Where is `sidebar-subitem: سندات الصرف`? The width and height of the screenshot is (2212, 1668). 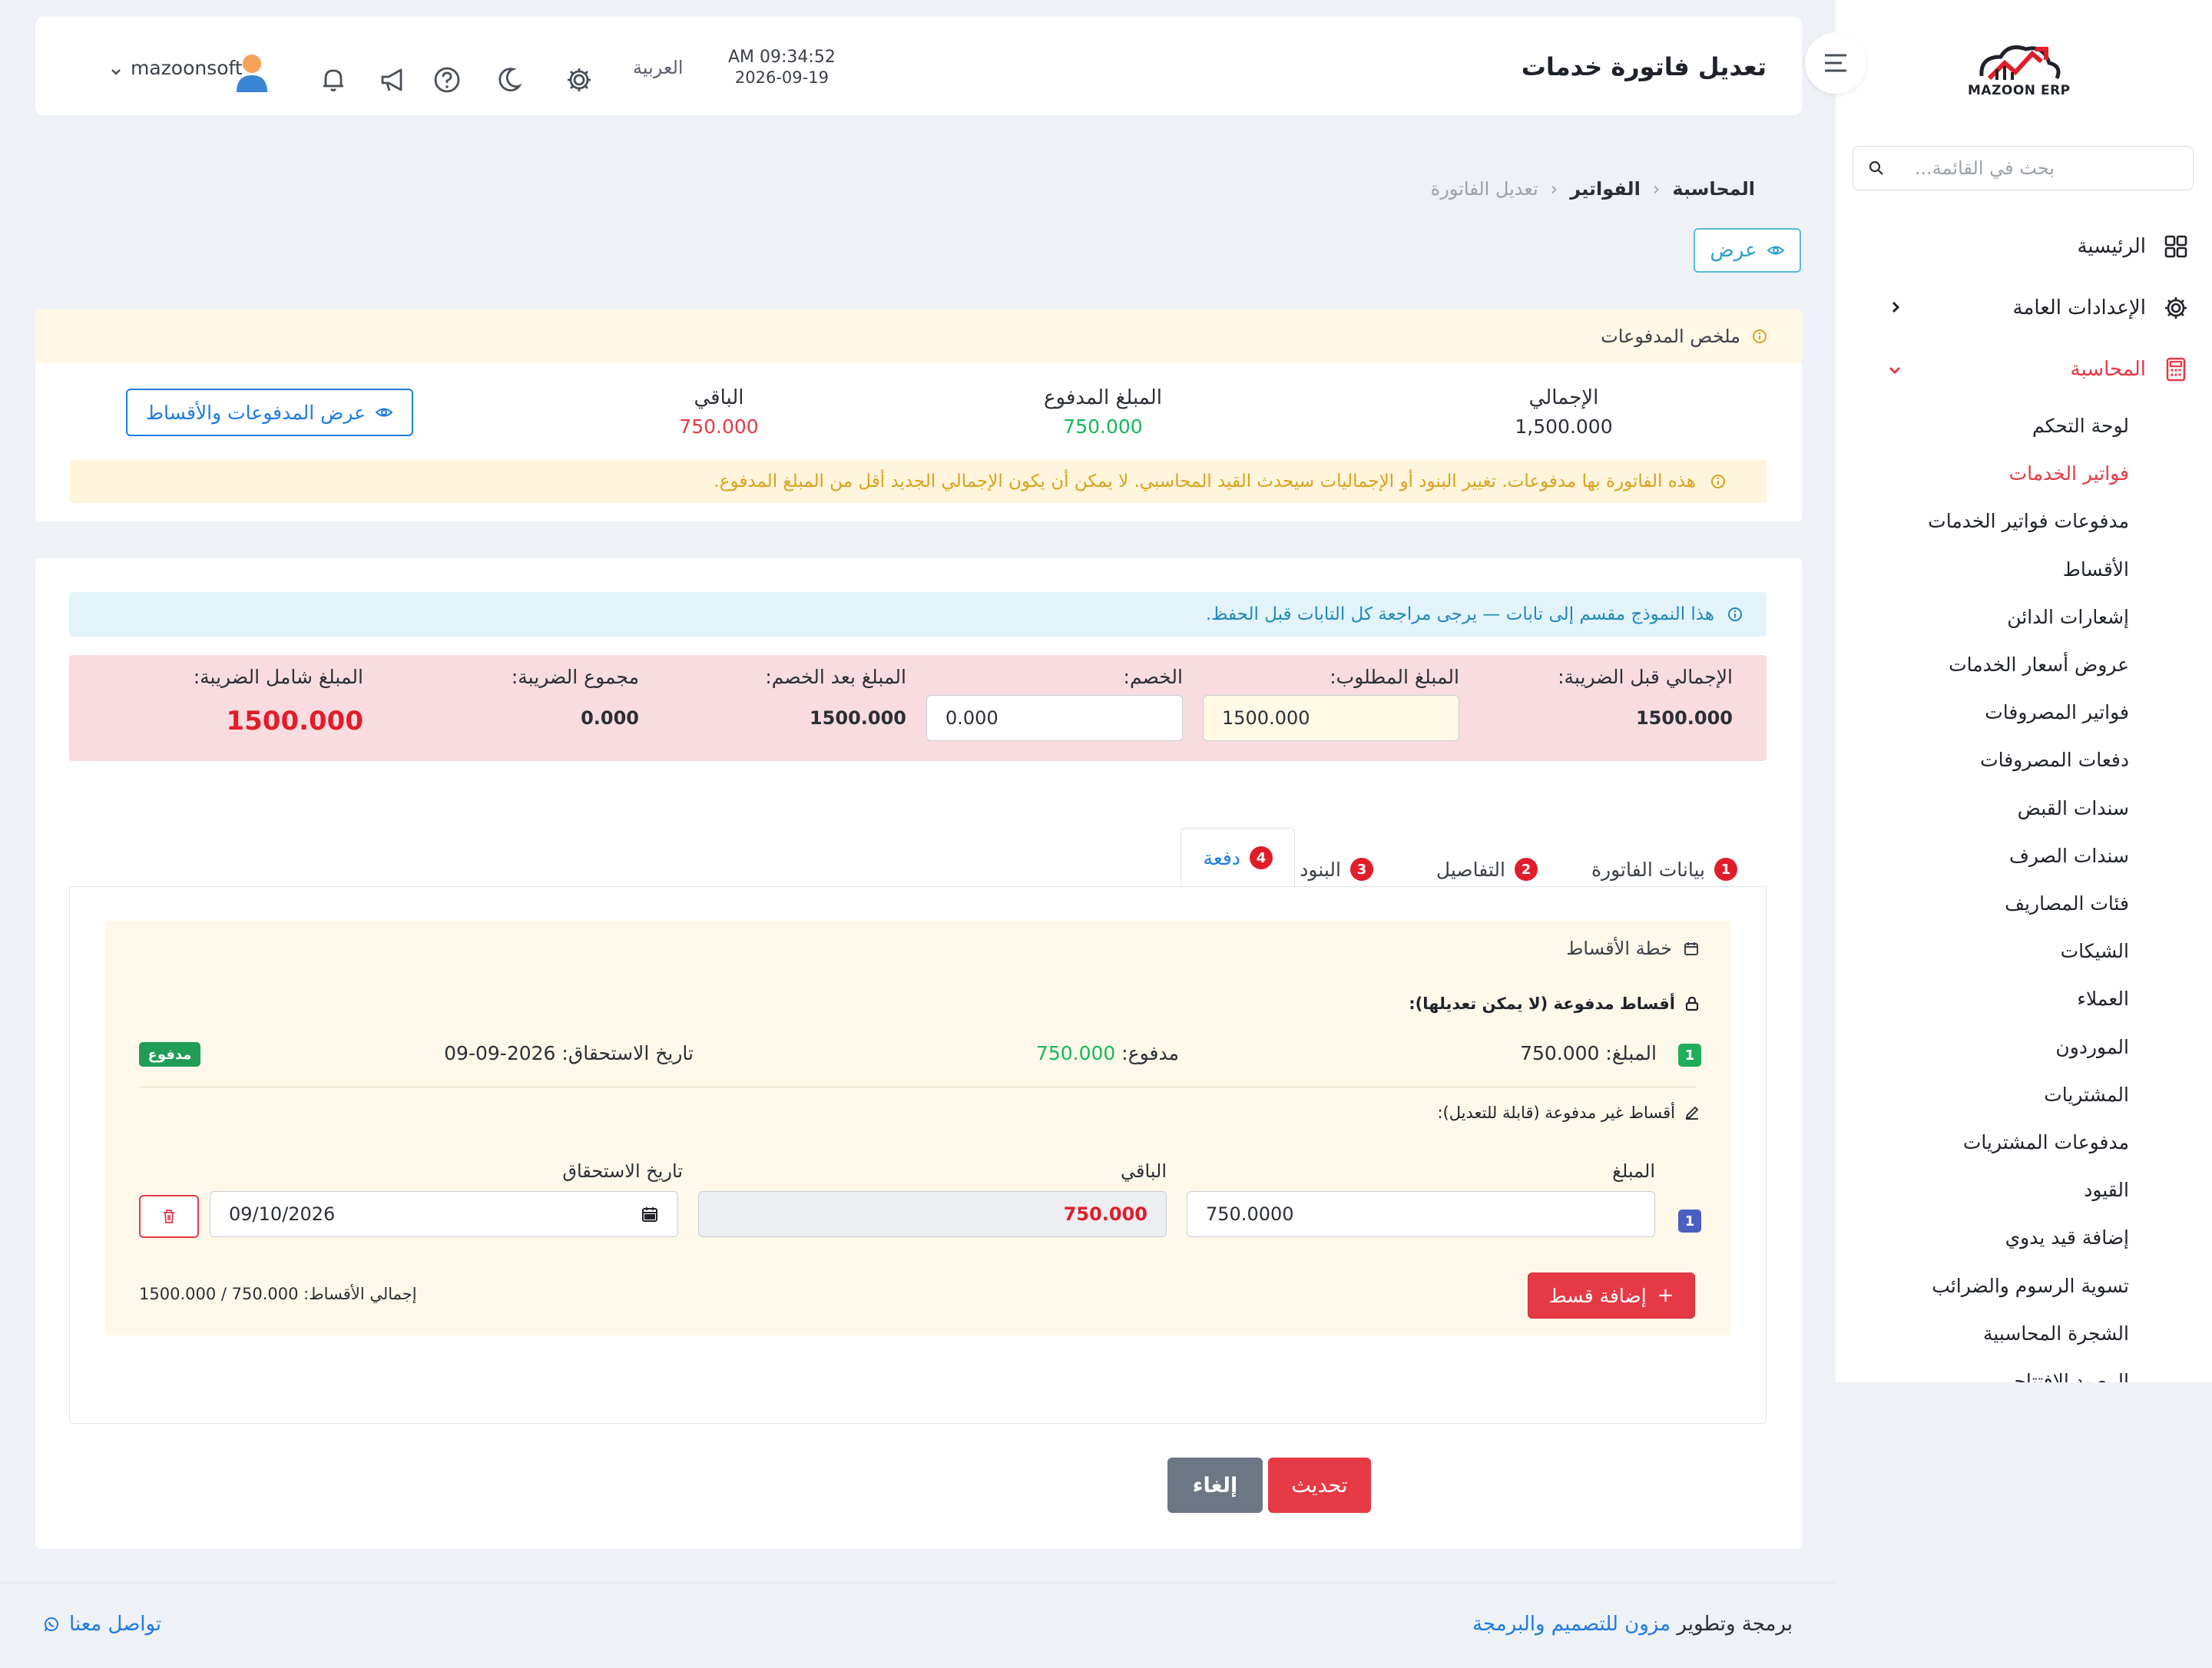
sidebar-subitem: سندات الصرف is located at coordinates (2069, 856).